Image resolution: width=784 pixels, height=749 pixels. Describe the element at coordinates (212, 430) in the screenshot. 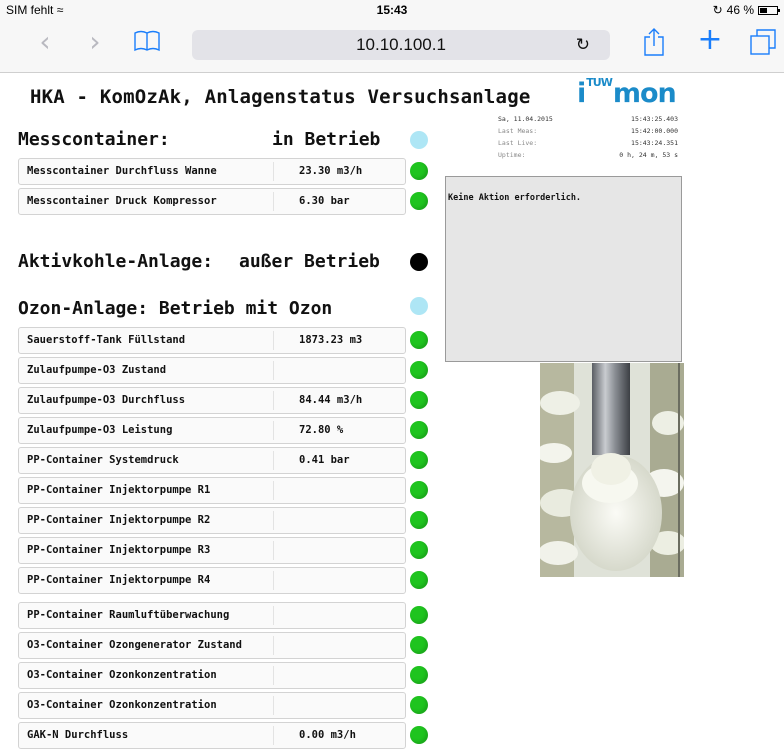

I see `table-row: Zulaufpumpe-O3 Leistung 72.80 %` at that location.